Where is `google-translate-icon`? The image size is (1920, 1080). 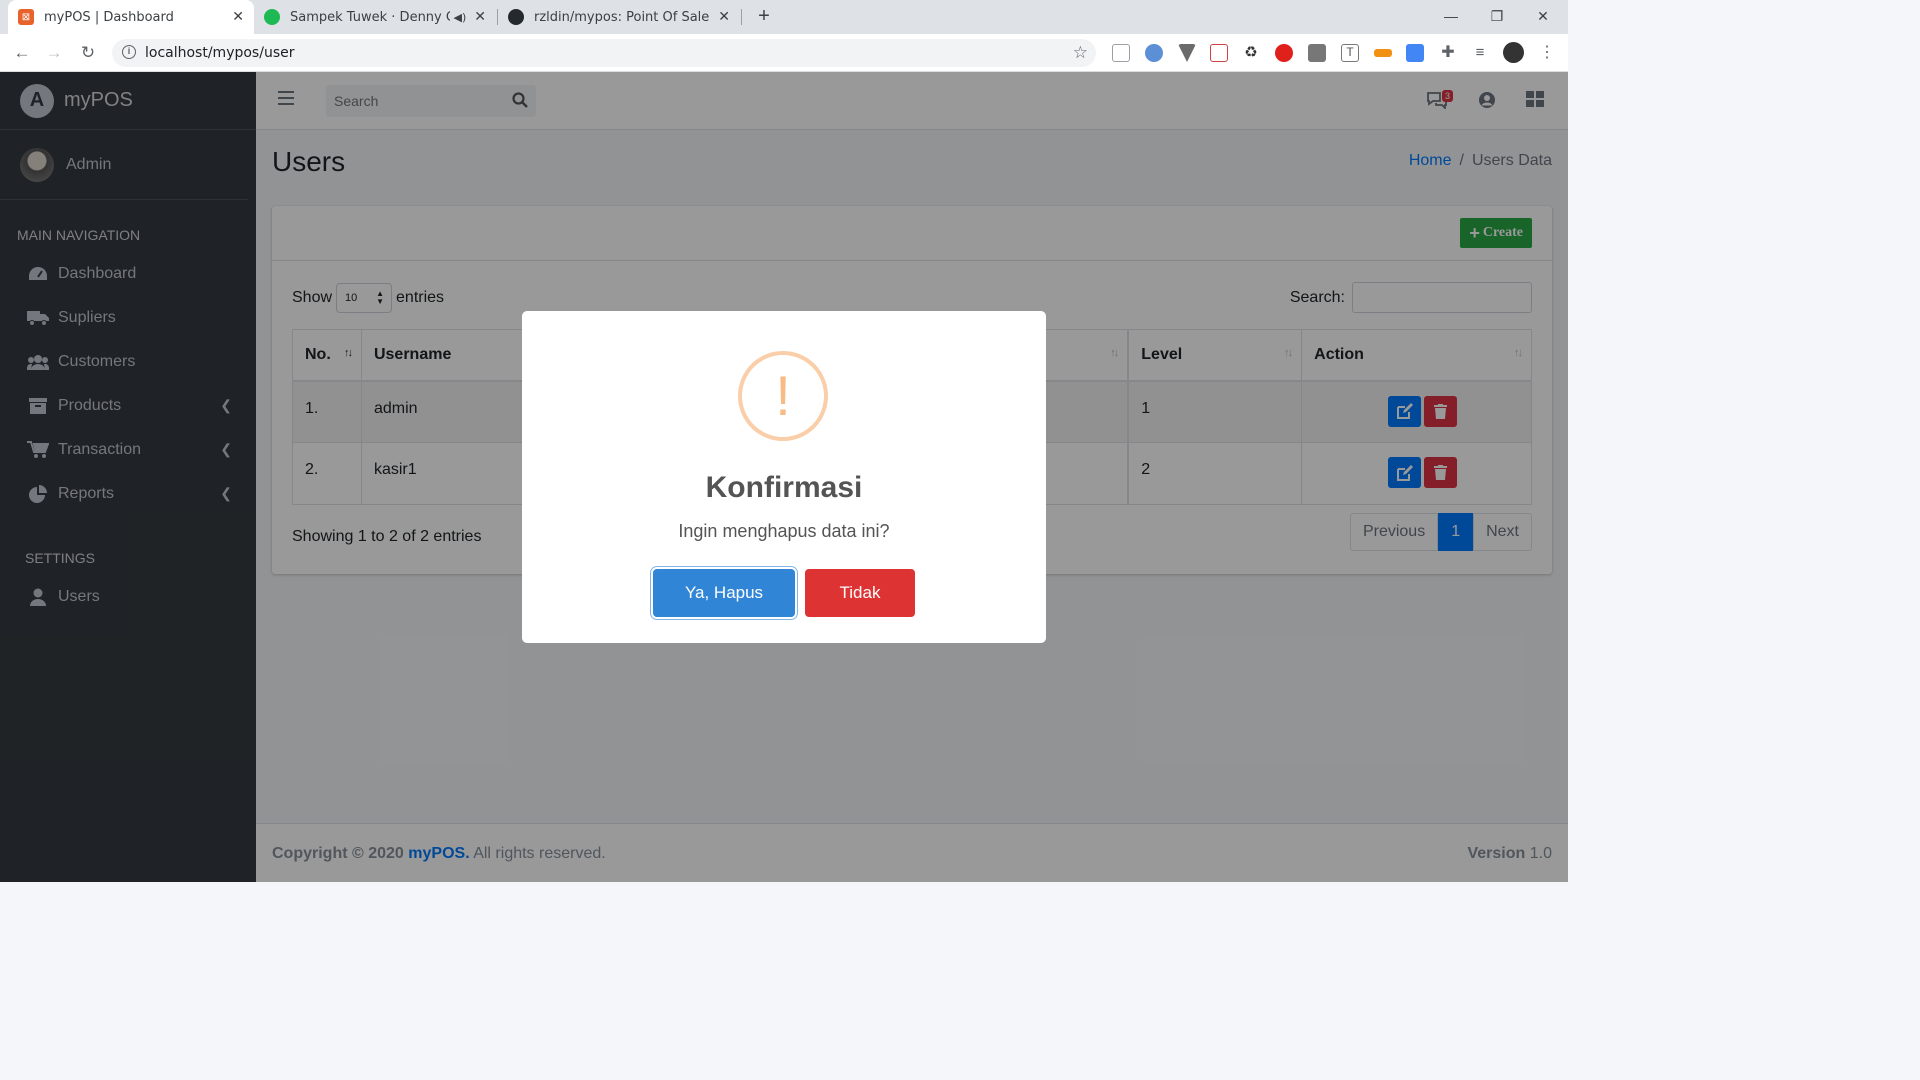
google-translate-icon is located at coordinates (1415, 53).